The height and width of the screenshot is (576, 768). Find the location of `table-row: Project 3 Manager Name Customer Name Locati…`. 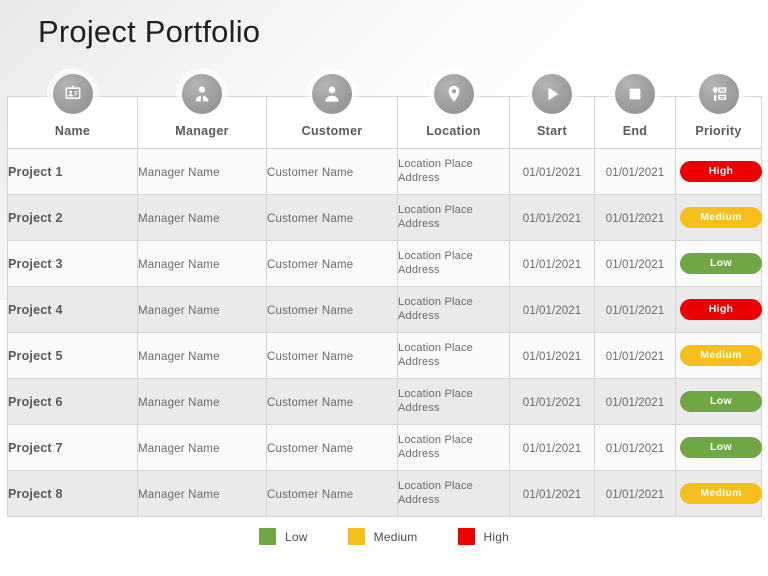

table-row: Project 3 Manager Name Customer Name Locati… is located at coordinates (384, 263).